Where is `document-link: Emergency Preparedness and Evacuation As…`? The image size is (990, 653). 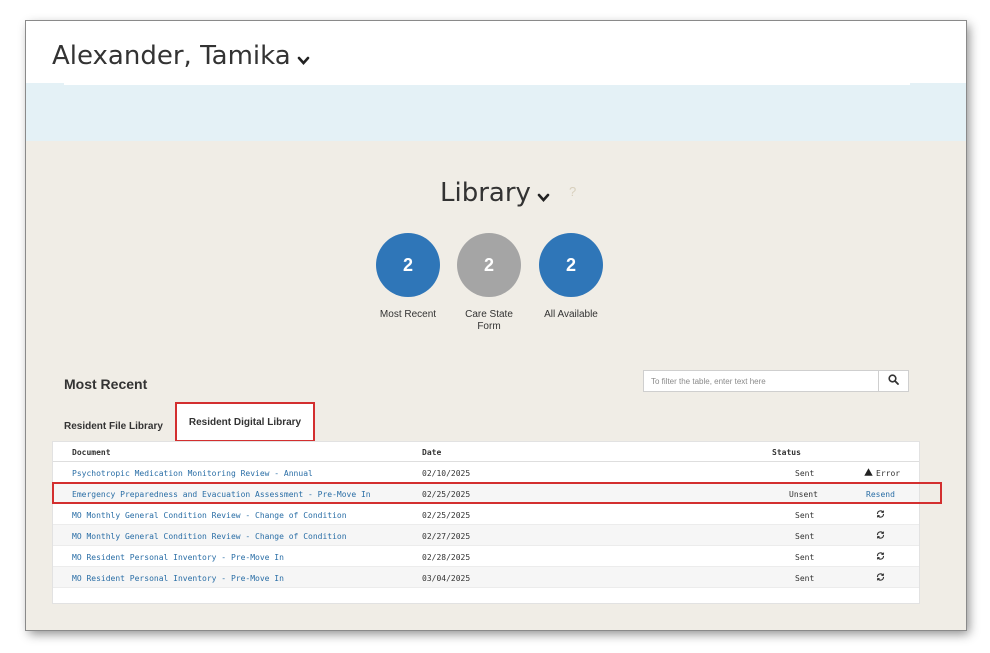
document-link: Emergency Preparedness and Evacuation As… is located at coordinates (221, 494).